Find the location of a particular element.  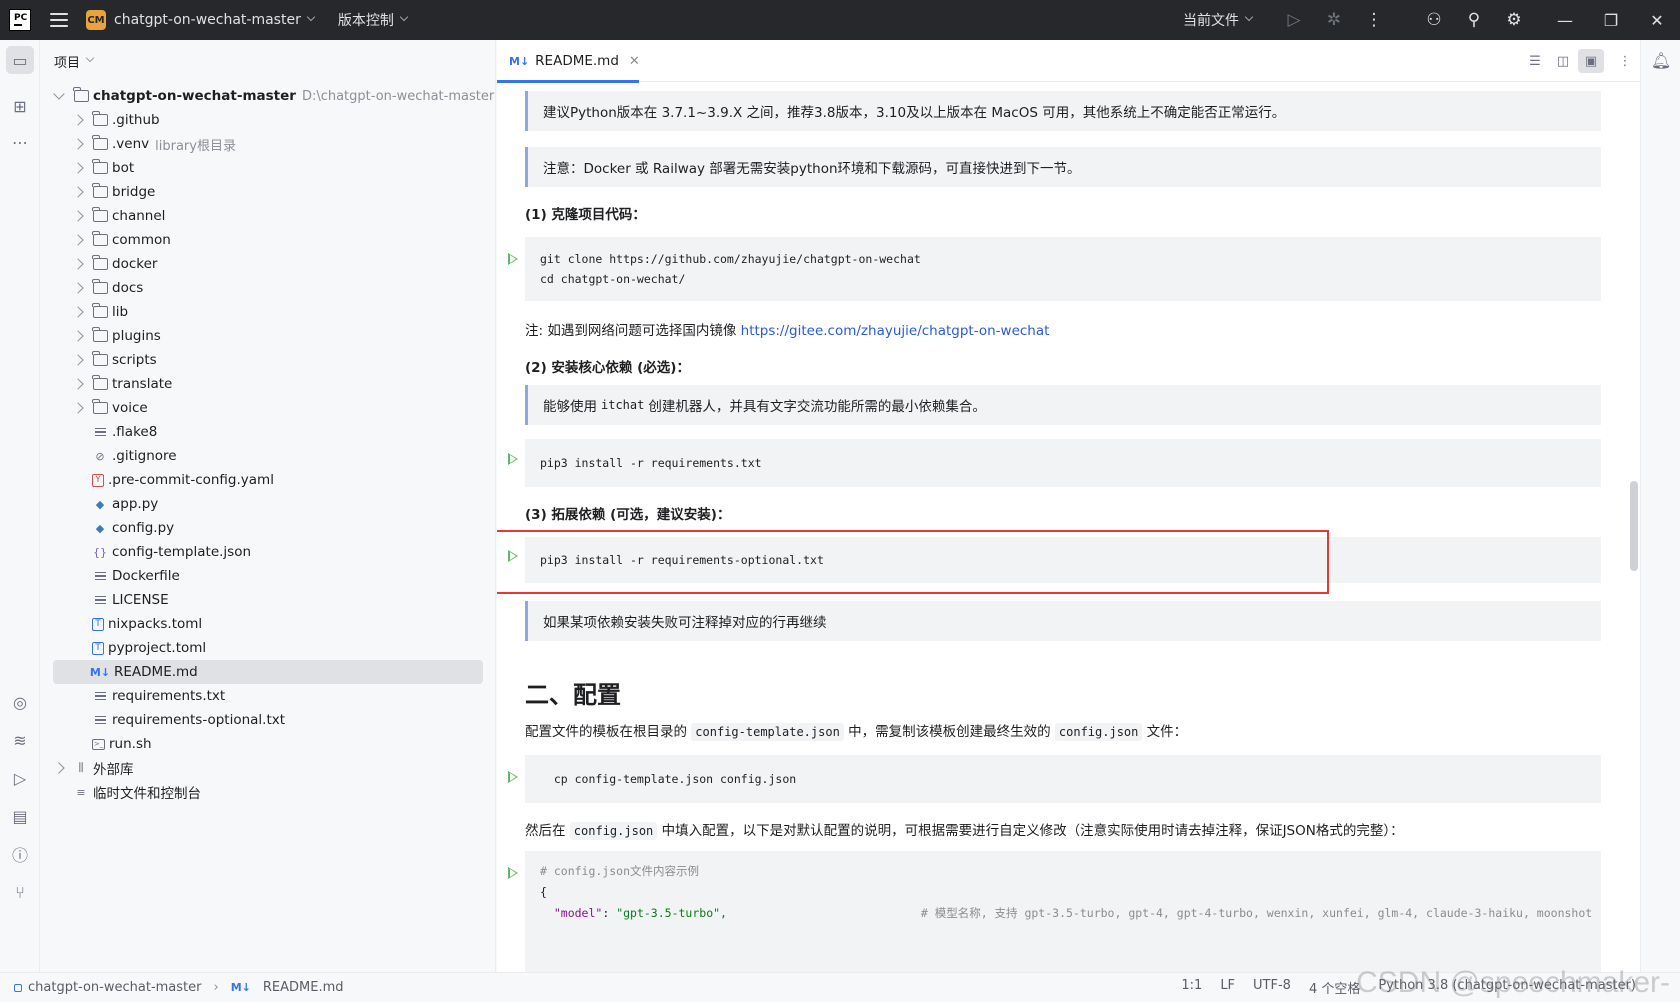

tree-item-flake8: .flake8 is located at coordinates (124, 432).